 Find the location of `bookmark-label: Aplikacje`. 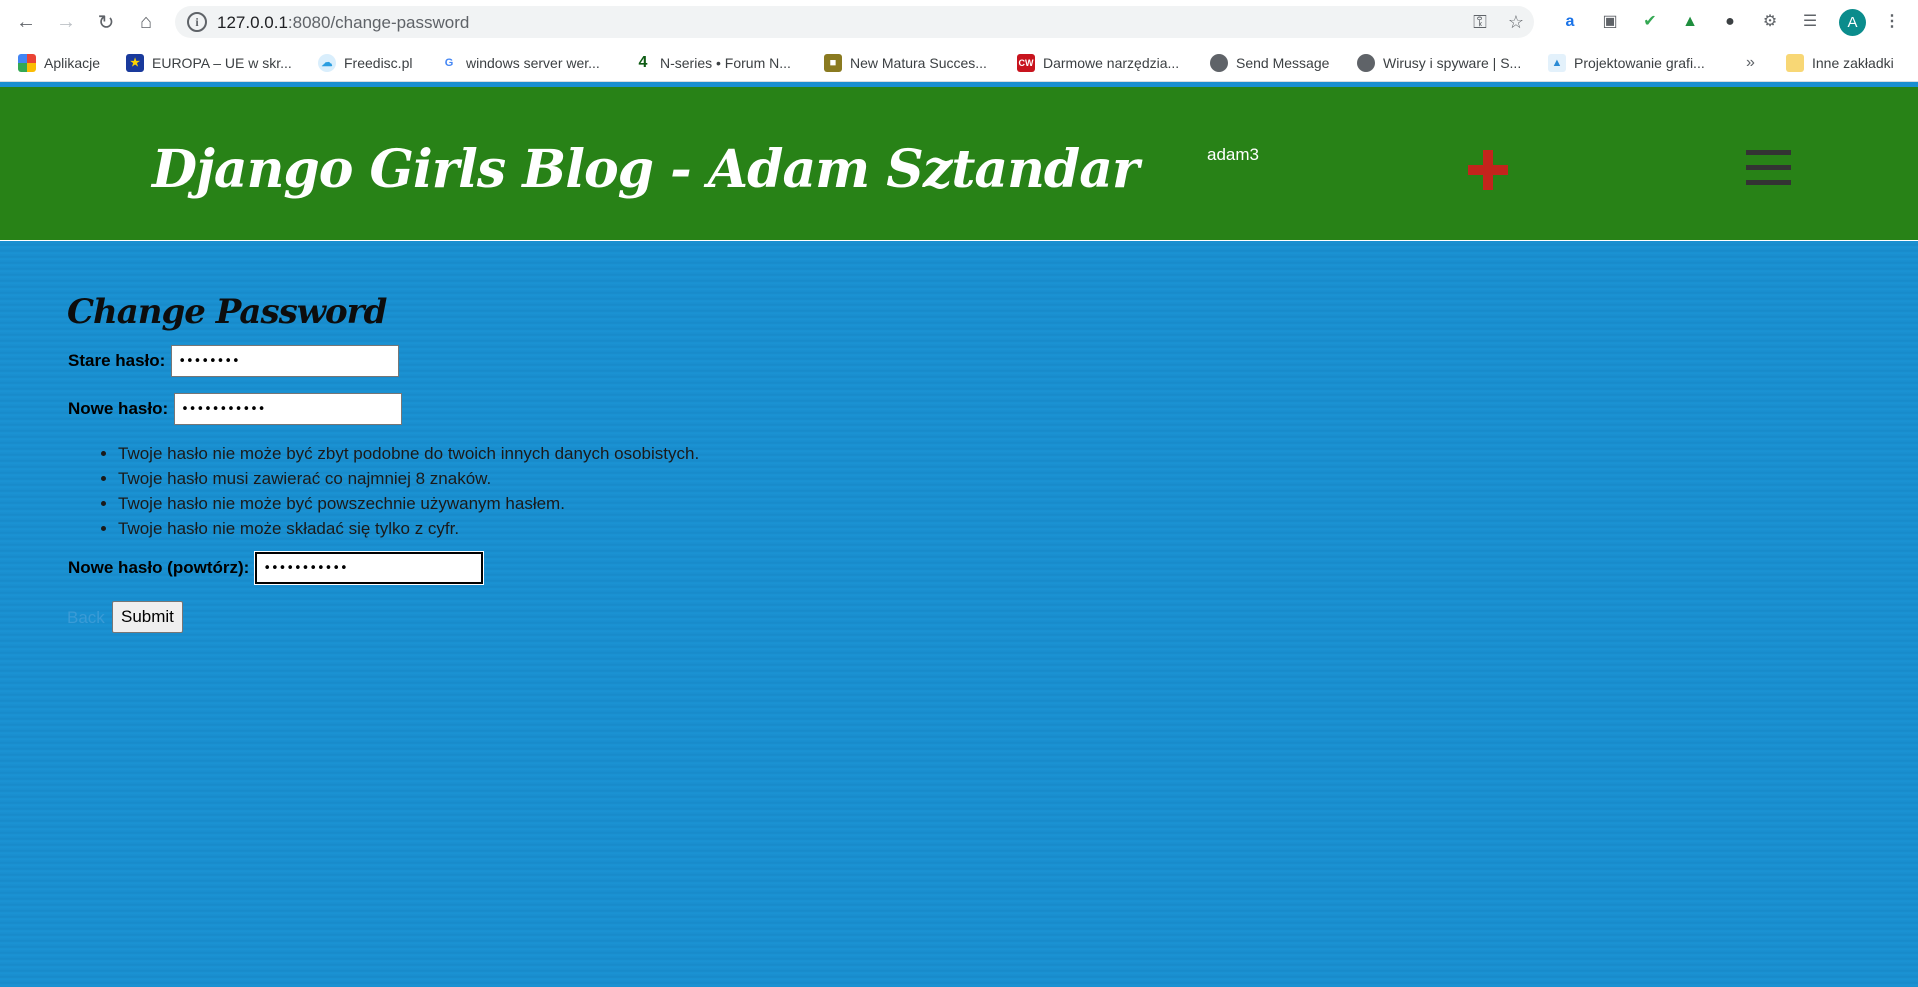

bookmark-label: Aplikacje is located at coordinates (72, 63).